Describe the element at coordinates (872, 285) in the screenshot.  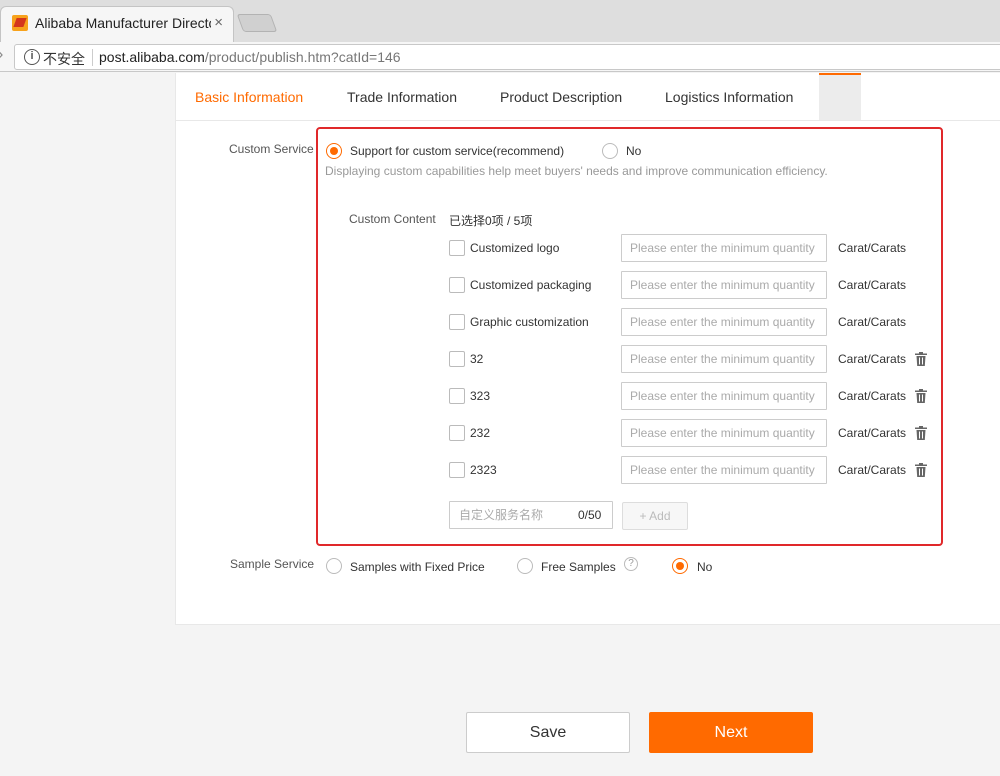
I see `customized-packaging-unit: Carat/Carats` at that location.